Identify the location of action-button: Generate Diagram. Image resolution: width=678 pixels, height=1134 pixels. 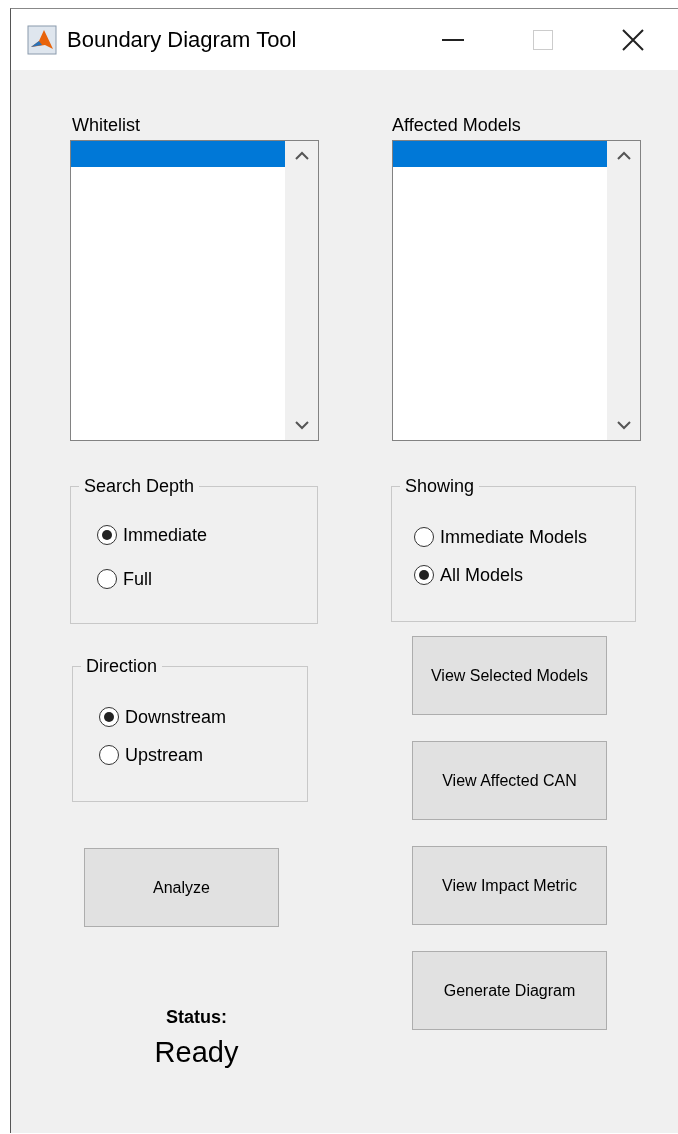
(509, 990).